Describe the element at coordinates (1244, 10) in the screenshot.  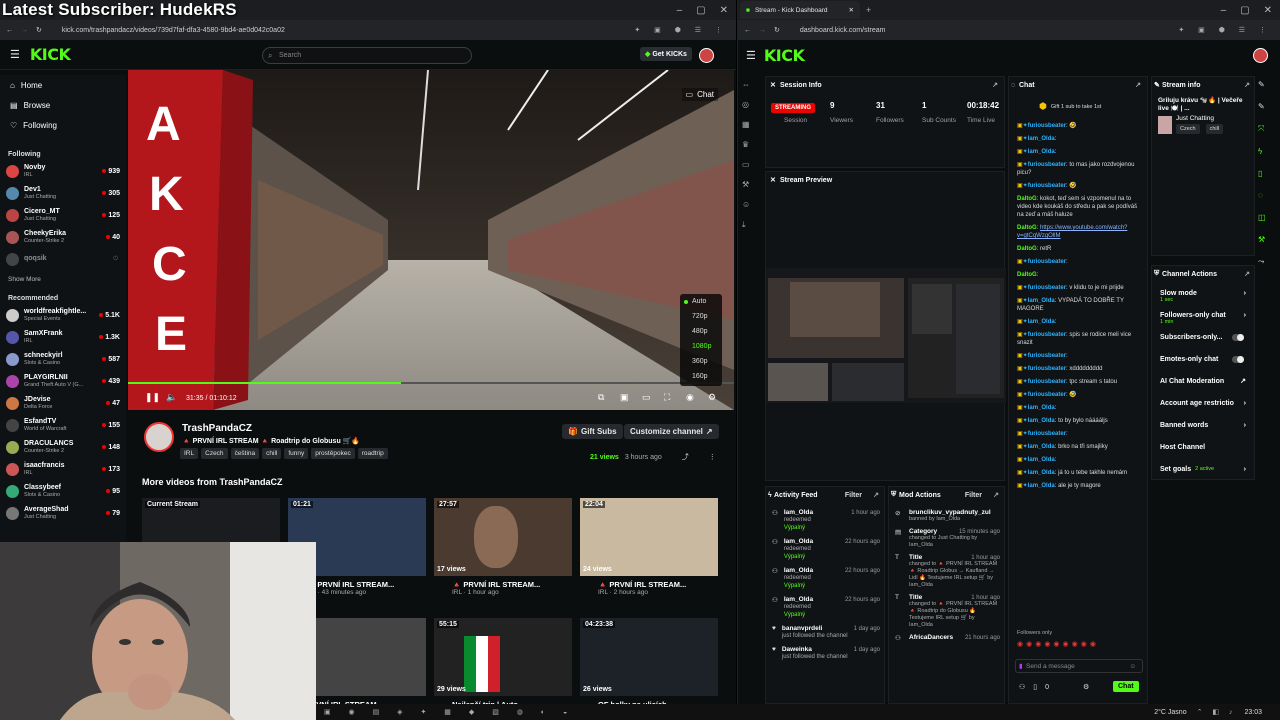
I see `maximize-icon: ▢` at that location.